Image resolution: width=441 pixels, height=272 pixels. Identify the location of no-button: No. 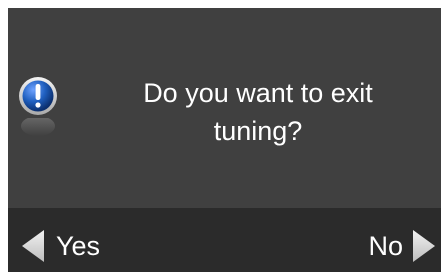
(401, 246).